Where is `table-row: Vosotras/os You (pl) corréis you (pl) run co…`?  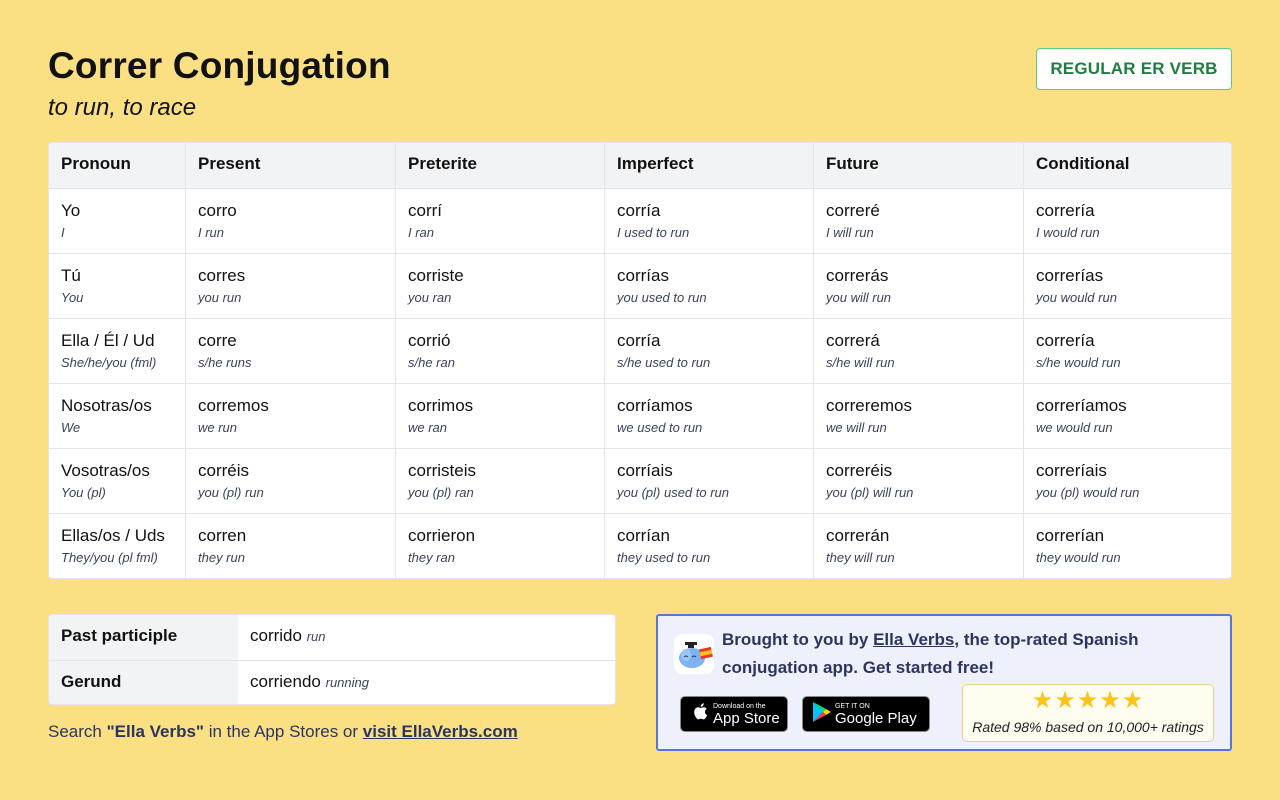 table-row: Vosotras/os You (pl) corréis you (pl) run co… is located at coordinates (640, 480).